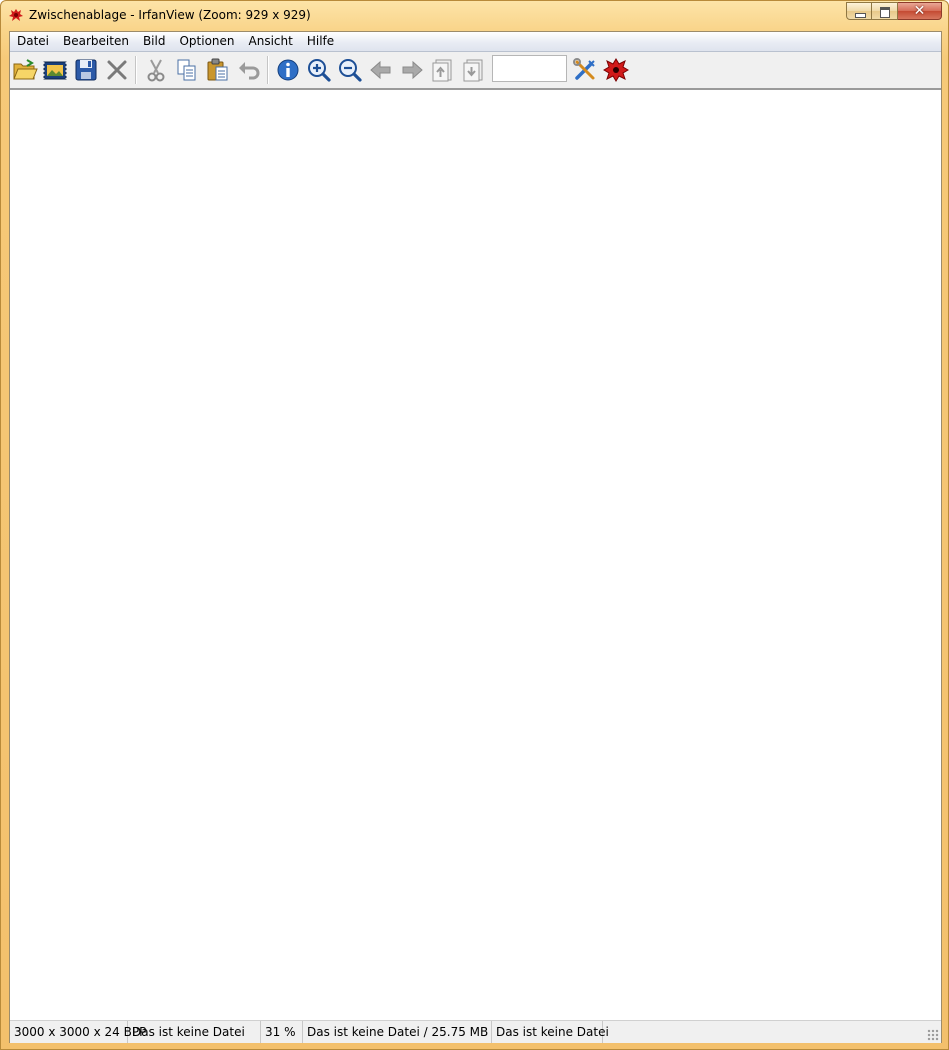 The height and width of the screenshot is (1050, 949). I want to click on save-icon, so click(86, 70).